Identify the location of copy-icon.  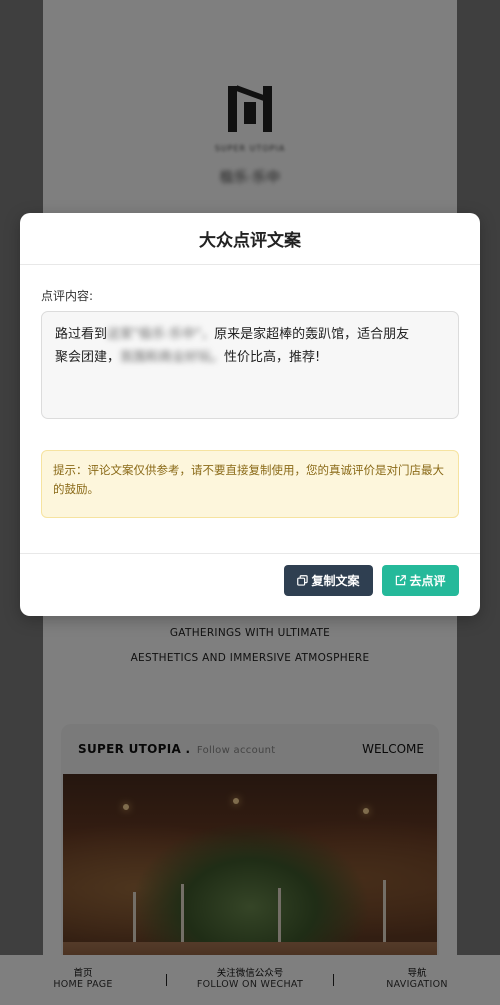
(303, 580).